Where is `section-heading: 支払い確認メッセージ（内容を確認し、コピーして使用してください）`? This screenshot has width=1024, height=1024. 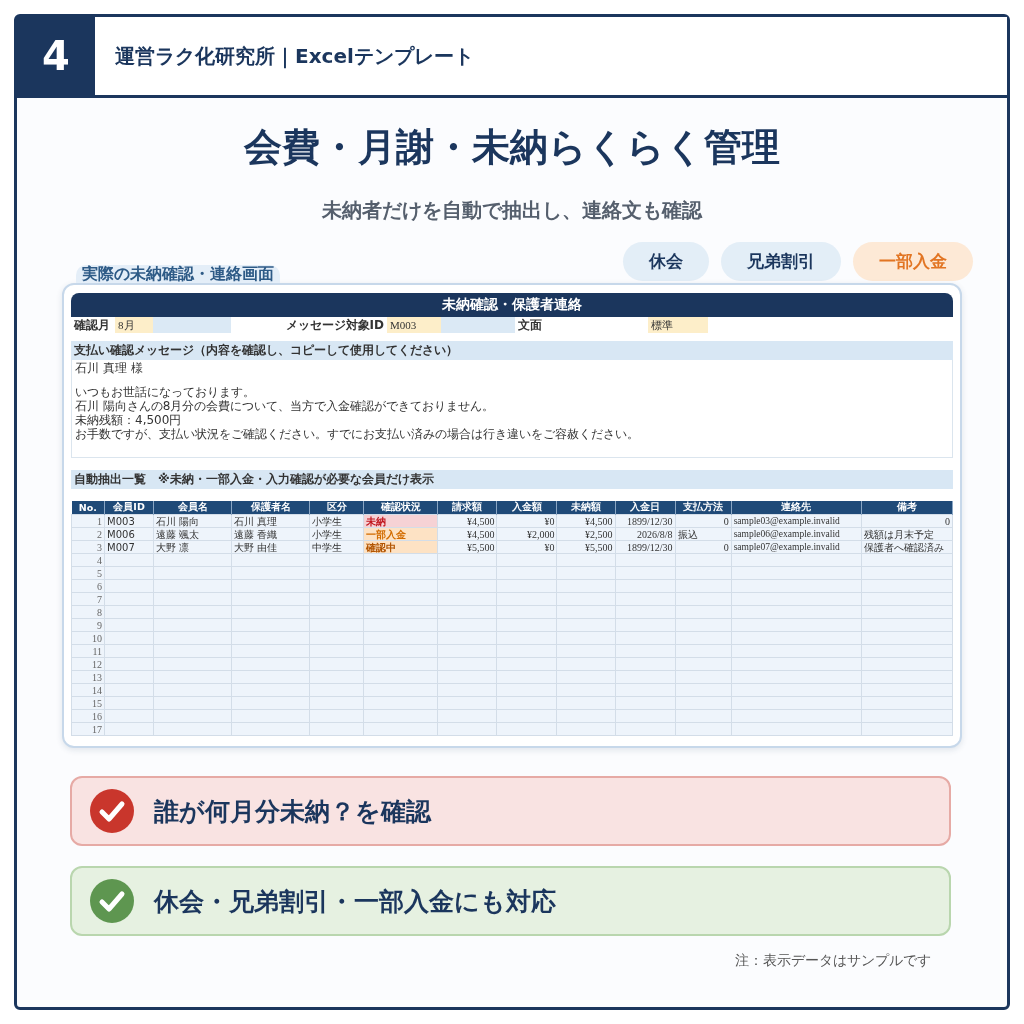 section-heading: 支払い確認メッセージ（内容を確認し、コピーして使用してください） is located at coordinates (512, 350).